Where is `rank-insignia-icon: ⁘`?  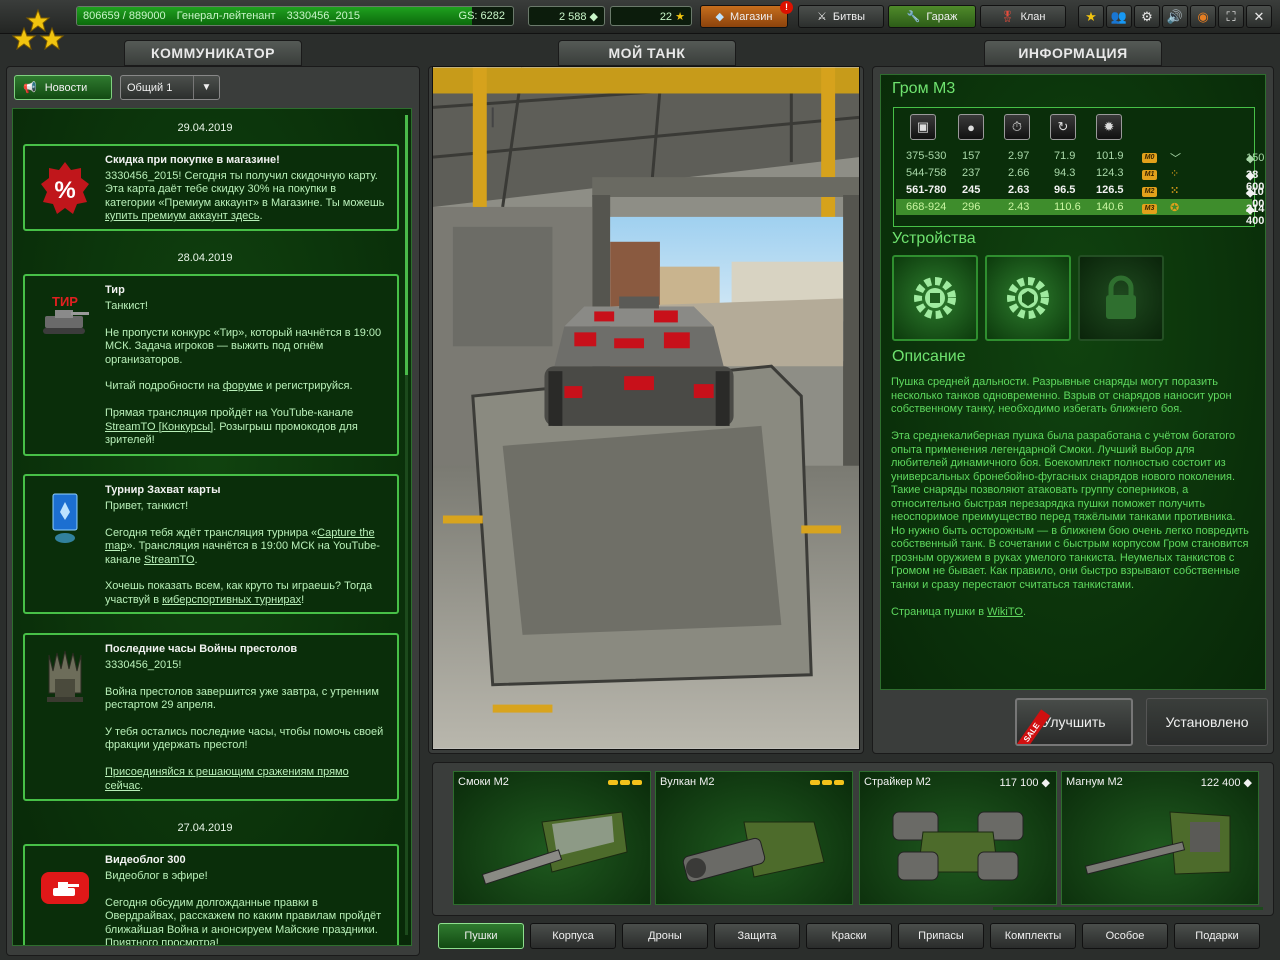 rank-insignia-icon: ⁘ is located at coordinates (1175, 174).